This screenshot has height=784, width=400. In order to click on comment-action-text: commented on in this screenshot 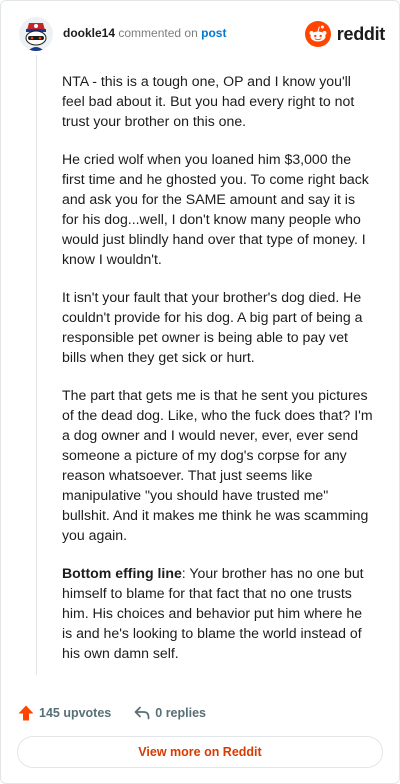, I will do `click(158, 33)`.